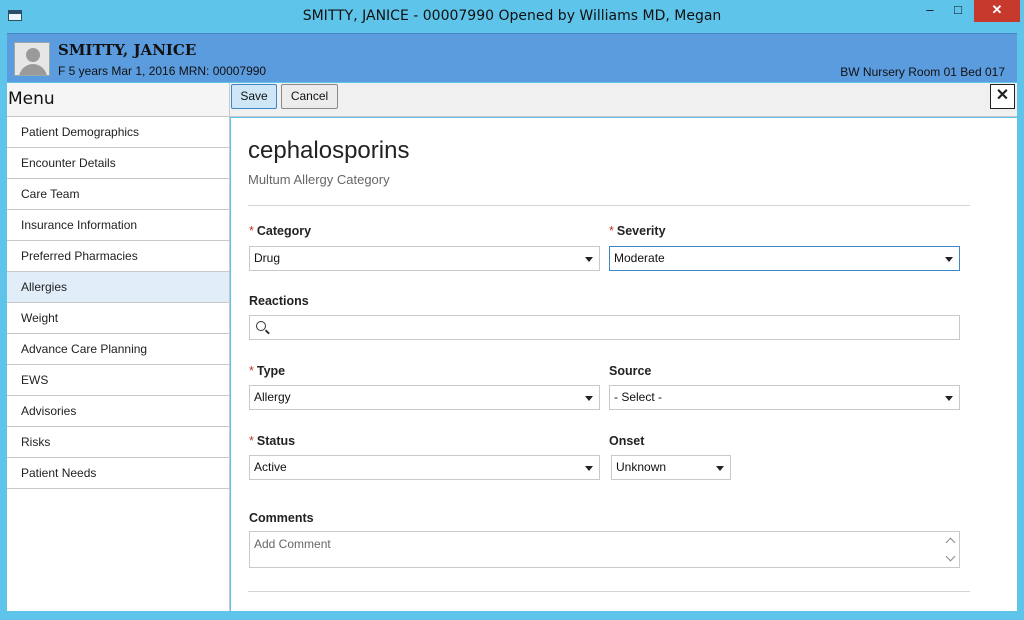 The width and height of the screenshot is (1024, 620). What do you see at coordinates (604, 549) in the screenshot?
I see `comments-textarea: Add Comment` at bounding box center [604, 549].